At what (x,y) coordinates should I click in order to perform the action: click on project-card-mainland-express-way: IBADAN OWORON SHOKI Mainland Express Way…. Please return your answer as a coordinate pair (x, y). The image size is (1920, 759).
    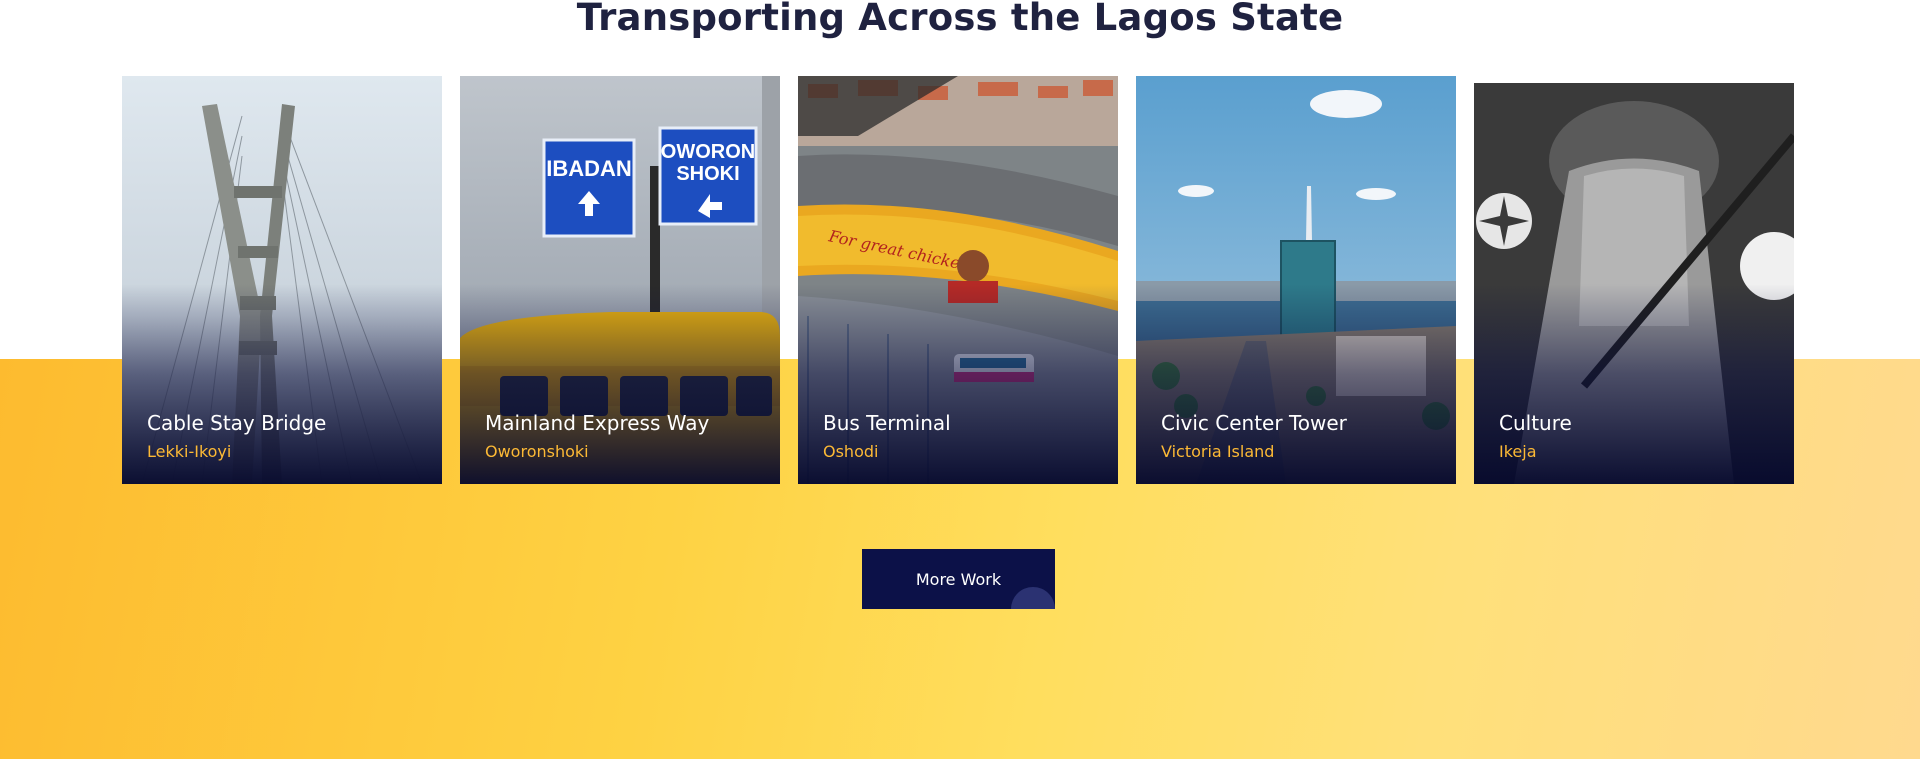
    Looking at the image, I should click on (620, 280).